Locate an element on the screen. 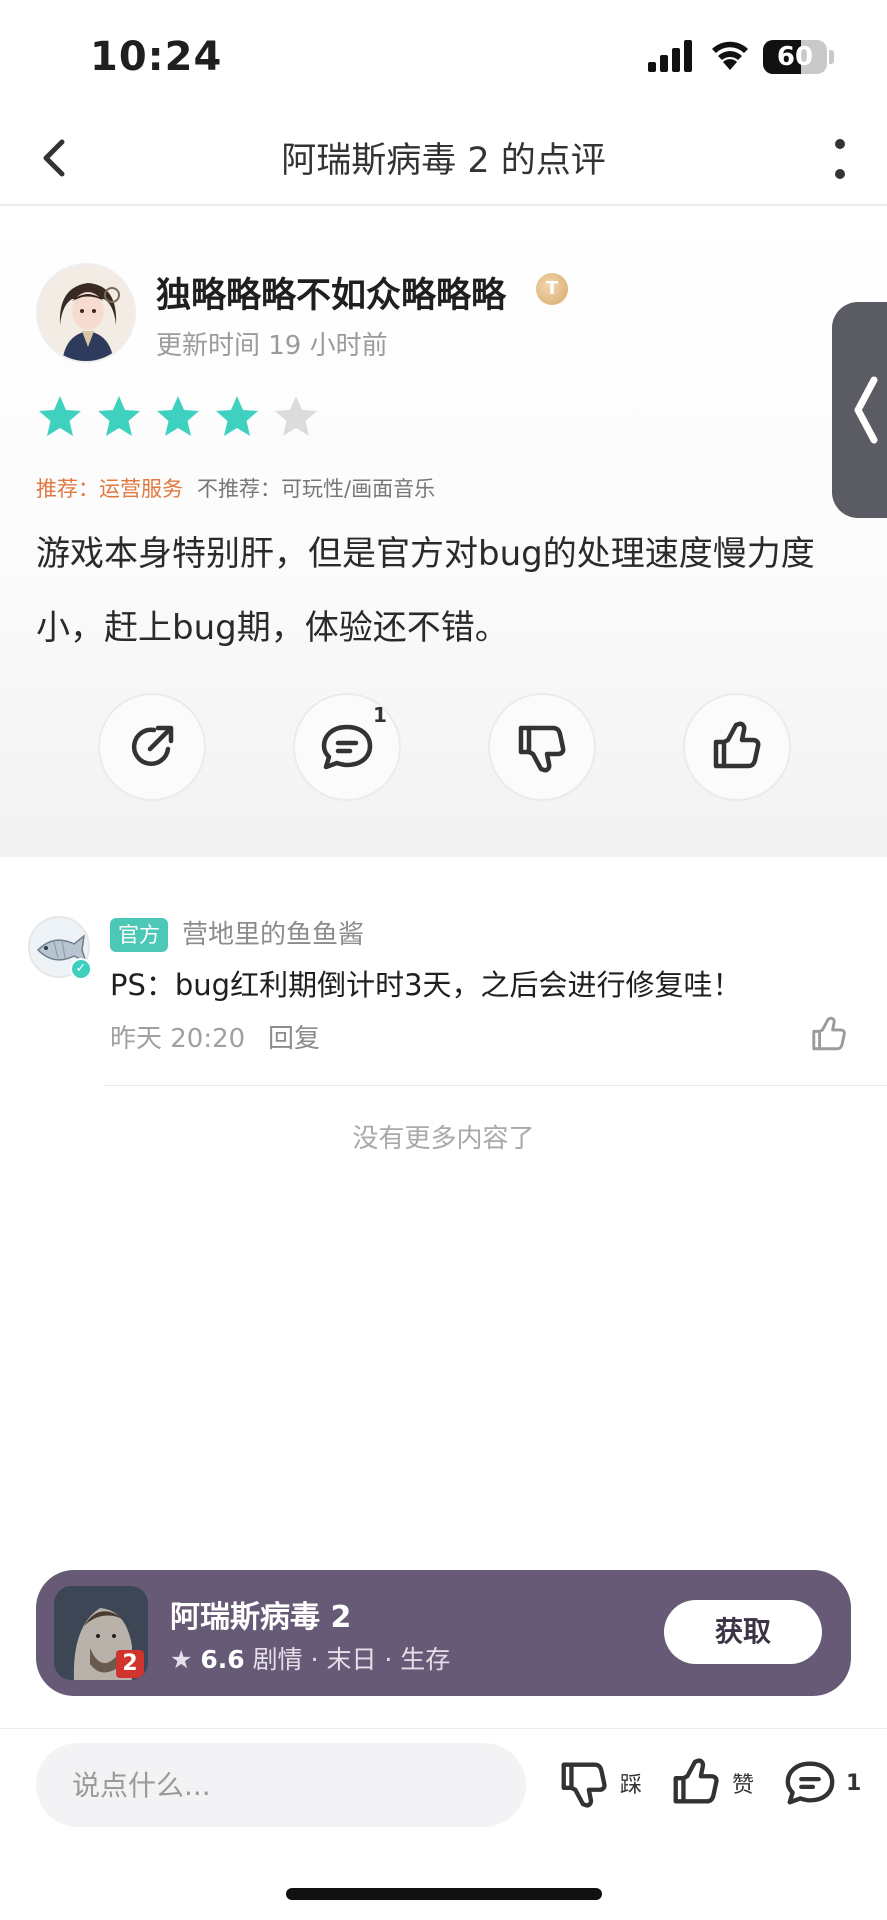 This screenshot has height=1920, width=887. not-recommend-label: 不推荐： is located at coordinates (239, 489).